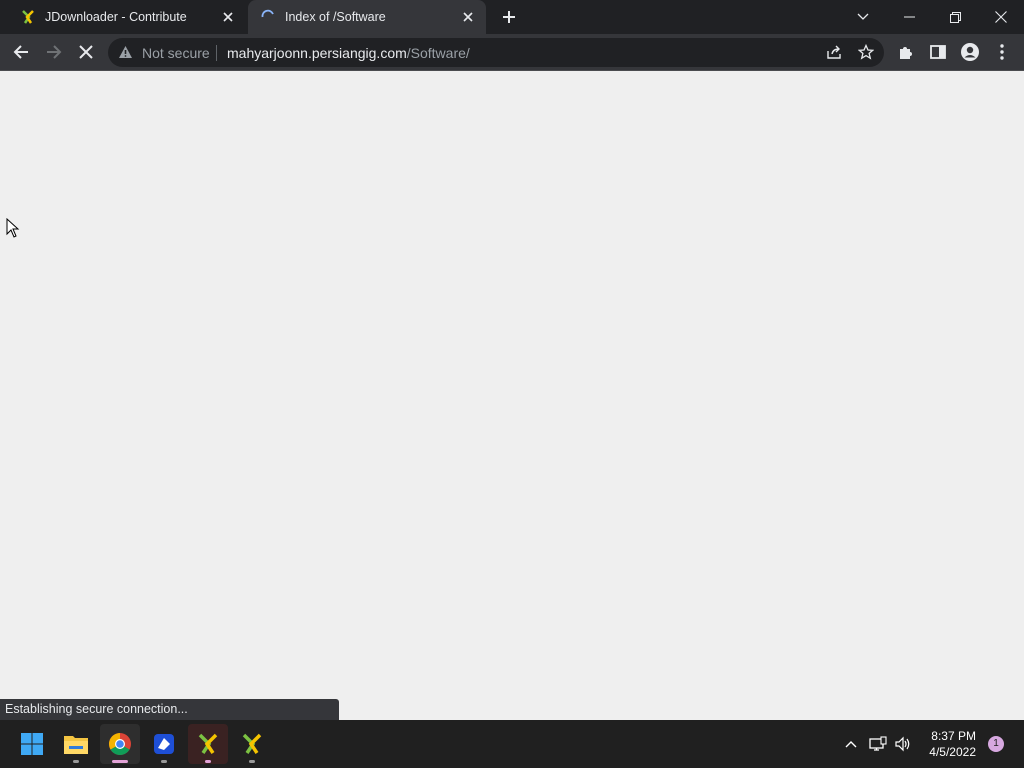 Image resolution: width=1024 pixels, height=768 pixels. I want to click on arrow-left-icon, so click(20, 52).